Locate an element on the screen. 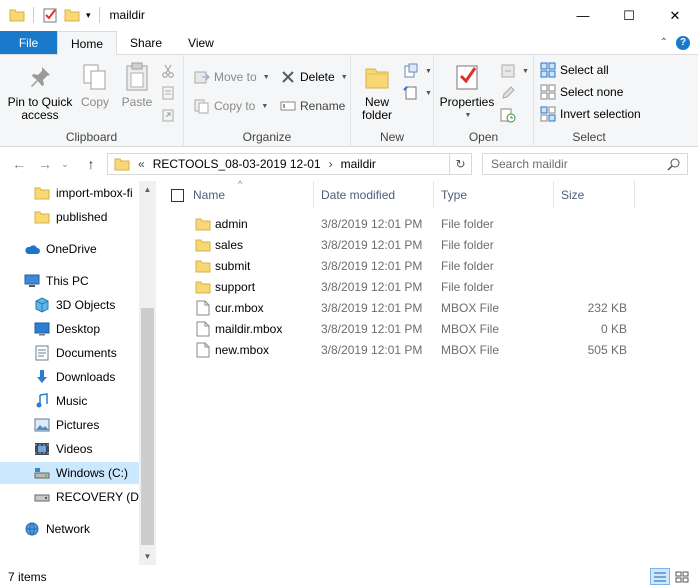 The image size is (698, 588). item-count: 7 items is located at coordinates (27, 576).